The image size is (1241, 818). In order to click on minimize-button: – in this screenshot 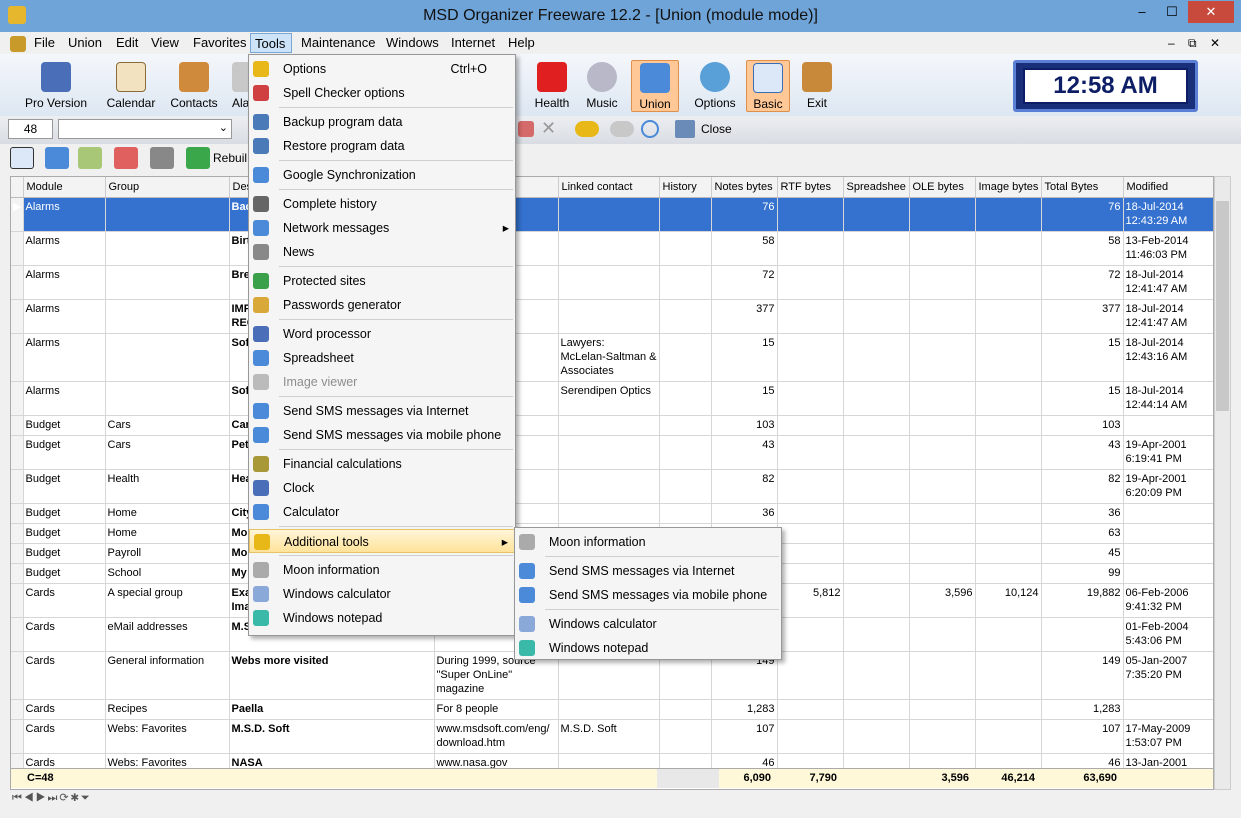, I will do `click(1142, 12)`.